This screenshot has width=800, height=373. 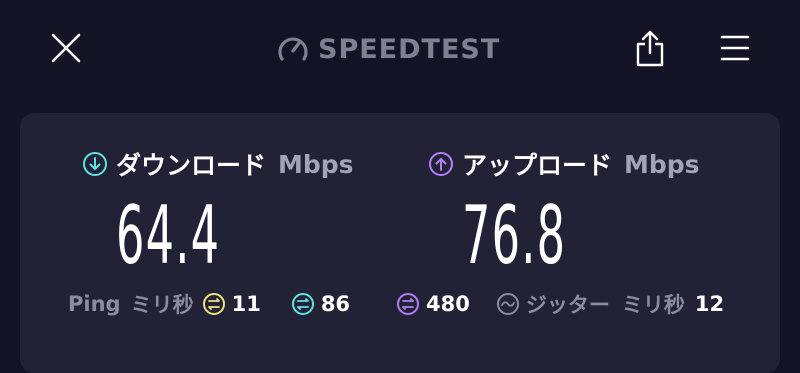 I want to click on latency-row: Ping ミリ秒 11 86 480 ジッター ミリ秒 12, so click(x=418, y=304).